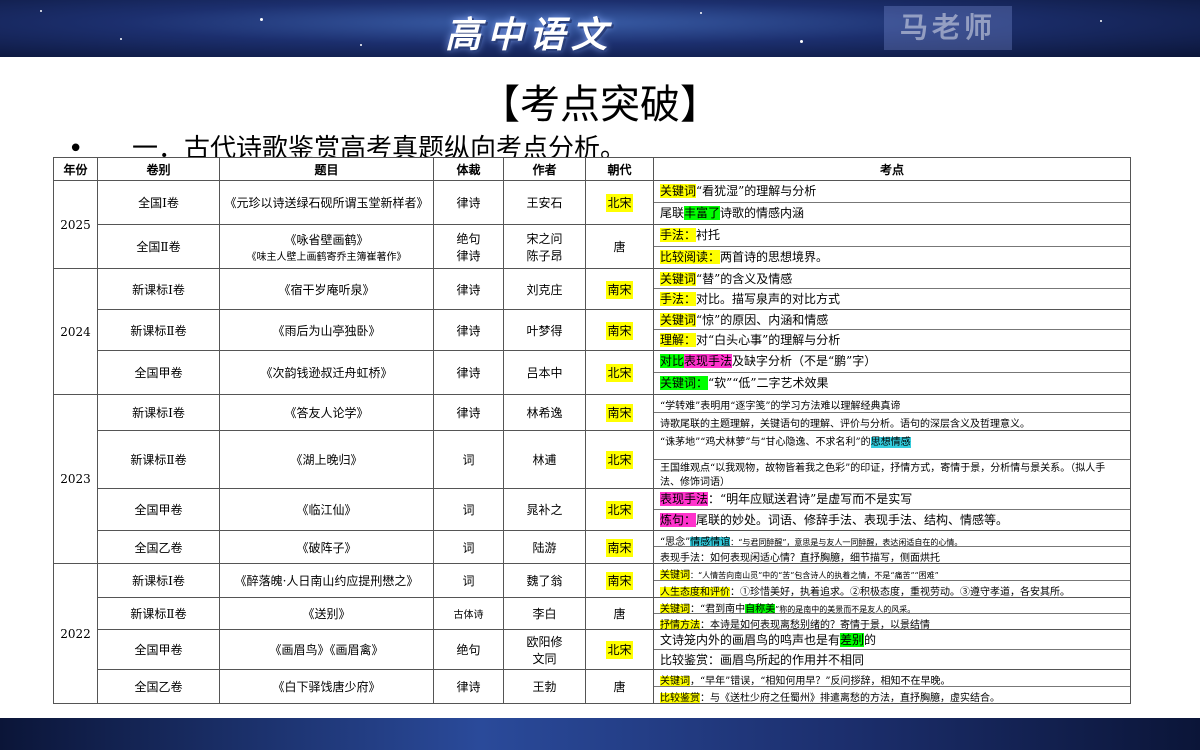  I want to click on year-cell: 2025, so click(75, 224).